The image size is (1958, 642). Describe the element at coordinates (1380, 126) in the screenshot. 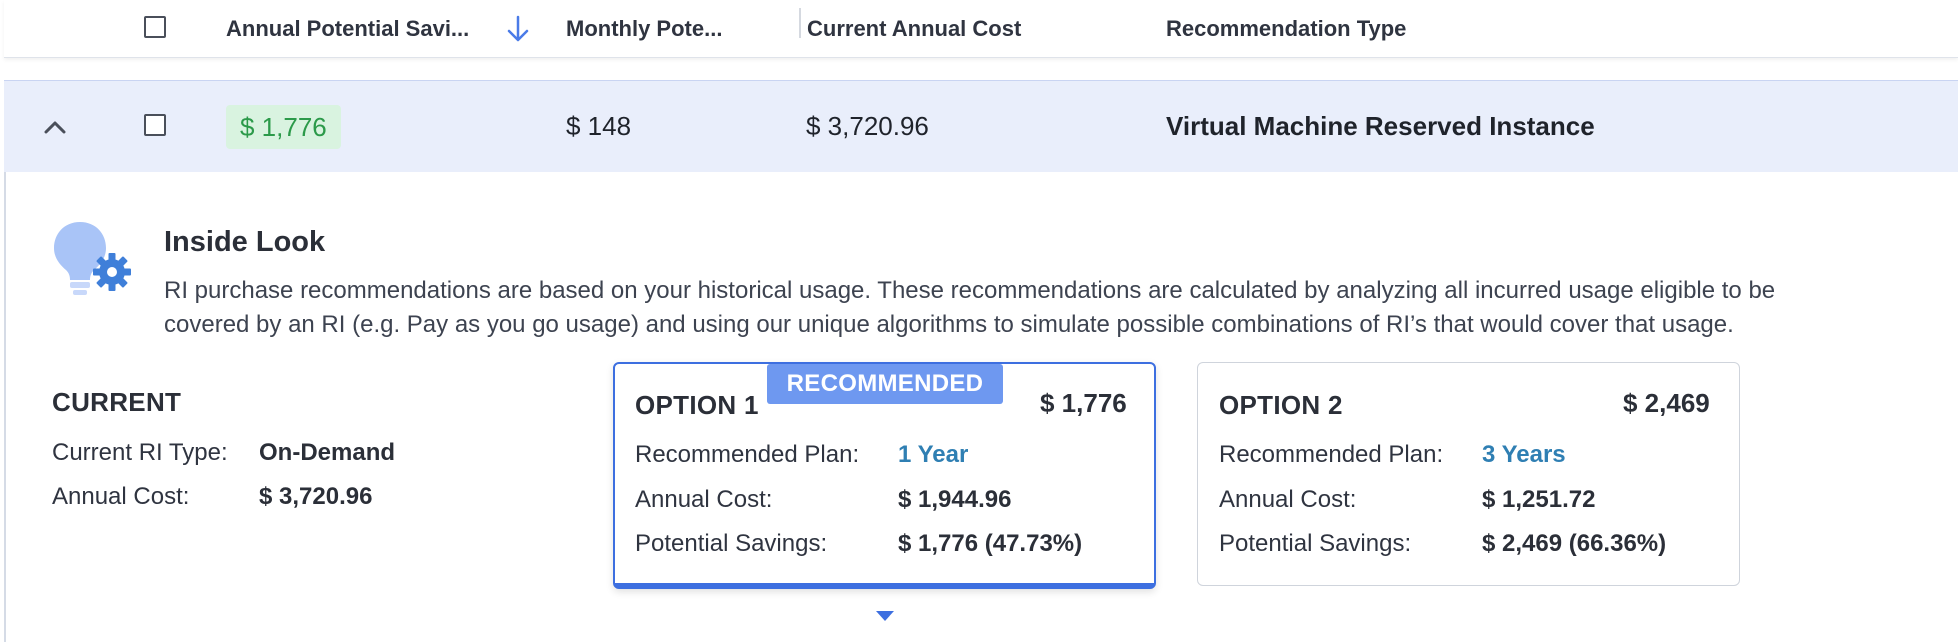

I see `row-recommendation-type: Virtual Machine Reserved Instance` at that location.